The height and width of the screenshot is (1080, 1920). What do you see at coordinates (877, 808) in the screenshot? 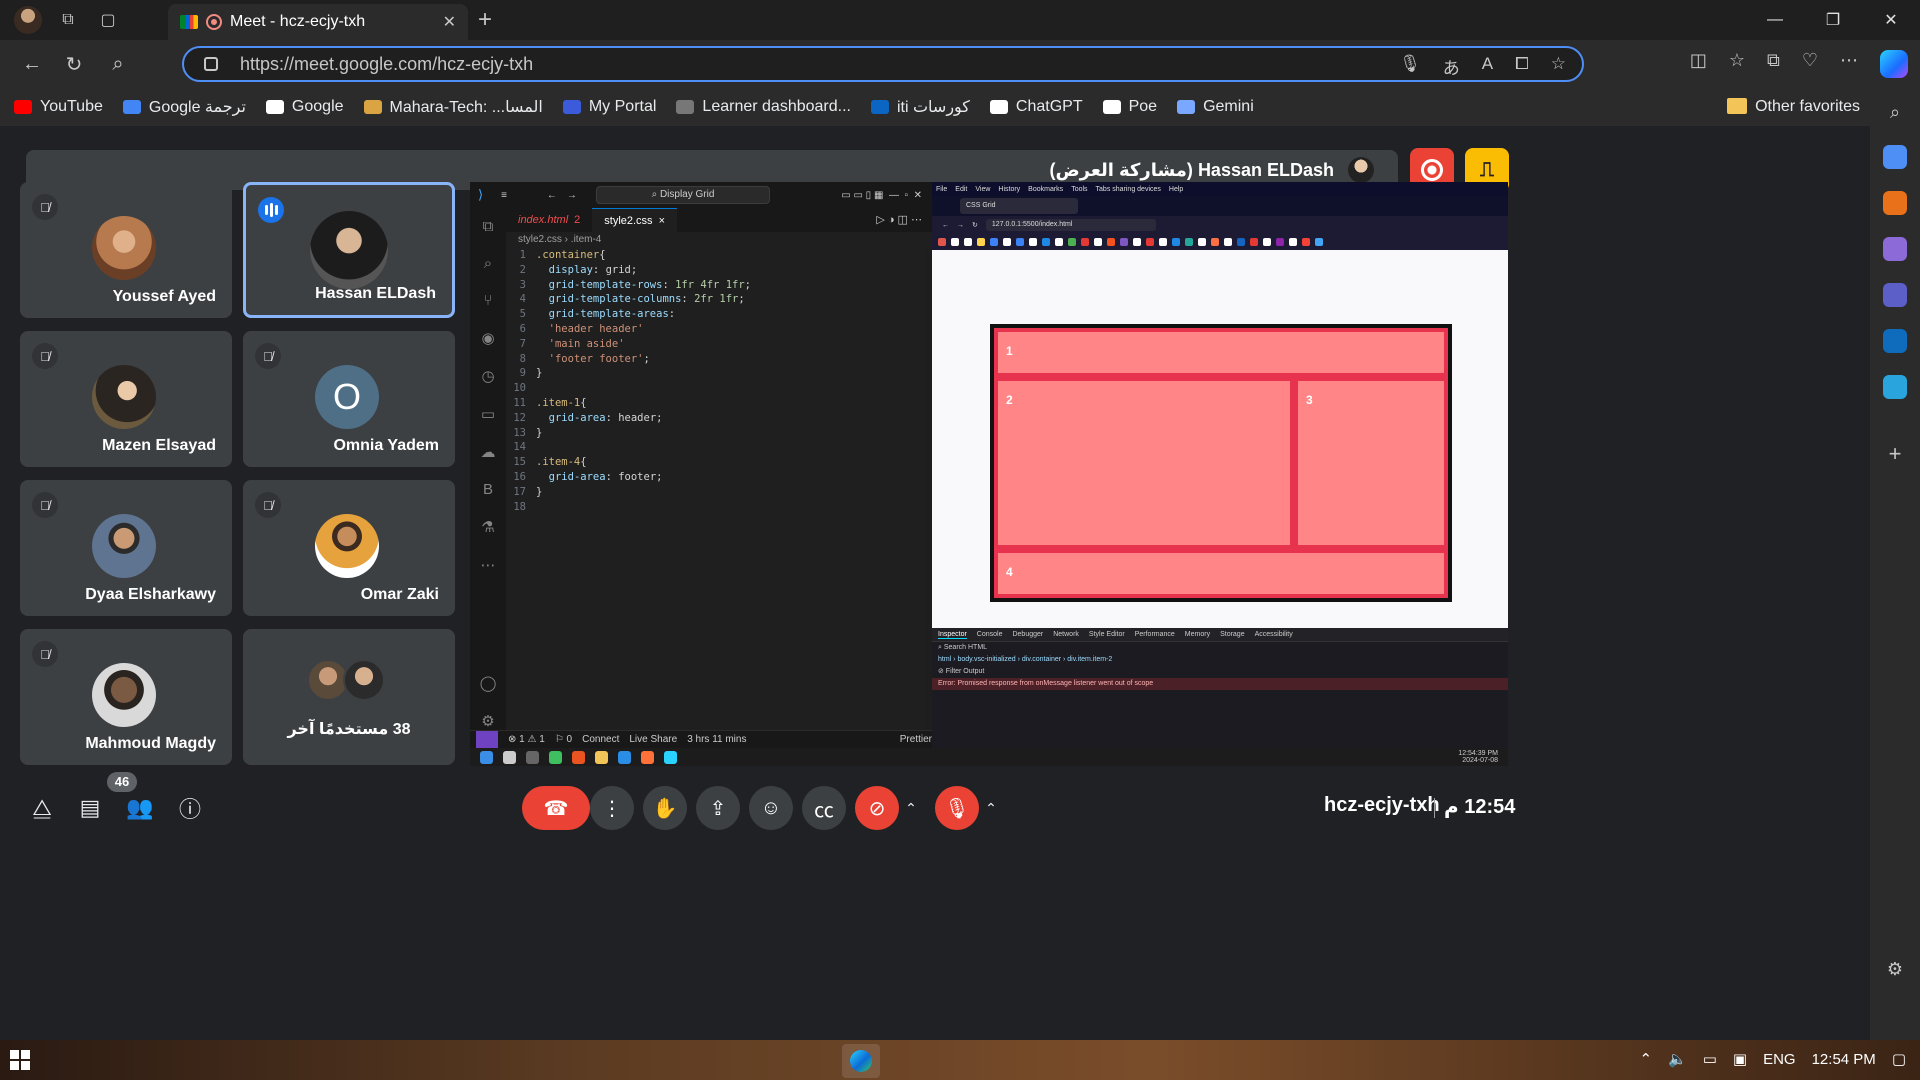
I see `camera-off-button: ⊘` at bounding box center [877, 808].